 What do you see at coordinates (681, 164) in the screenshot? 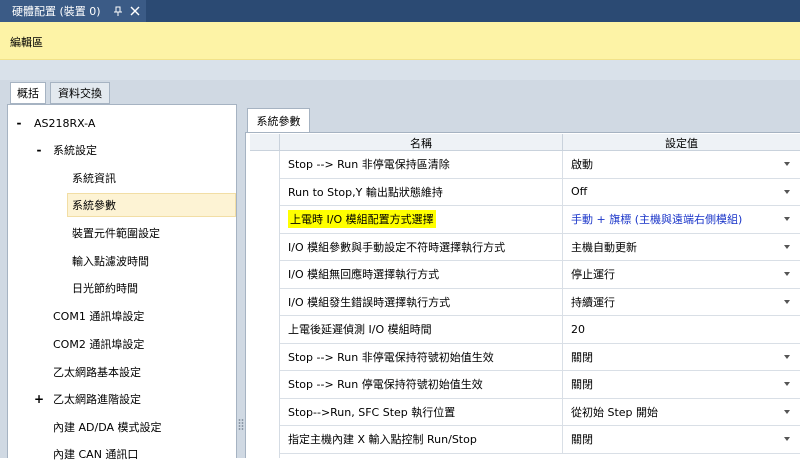
I see `param-value-dropdown: 啟動` at bounding box center [681, 164].